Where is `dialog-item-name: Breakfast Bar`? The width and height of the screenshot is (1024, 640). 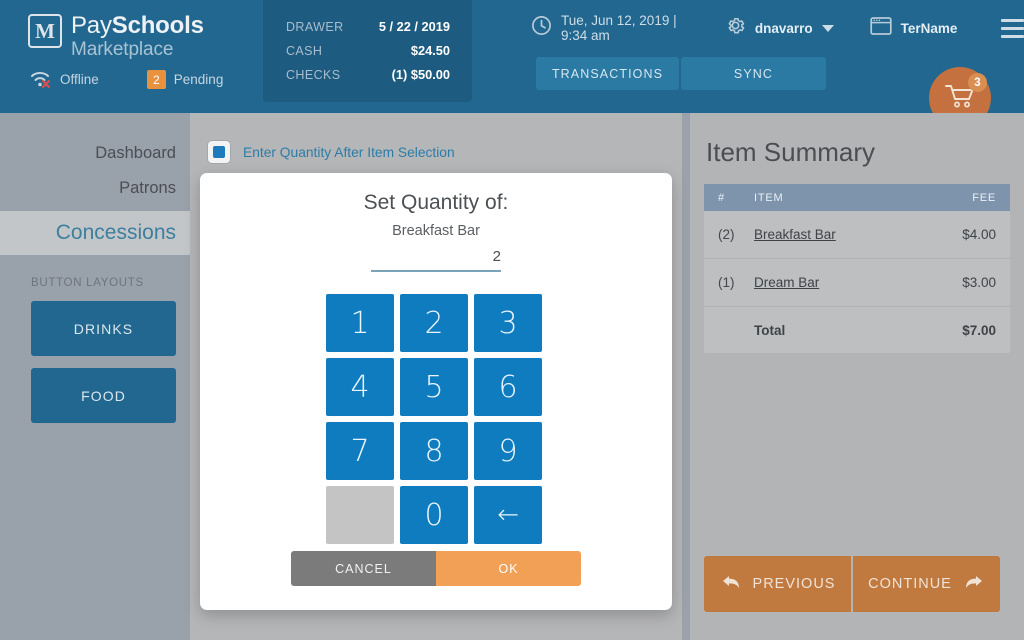 dialog-item-name: Breakfast Bar is located at coordinates (436, 231).